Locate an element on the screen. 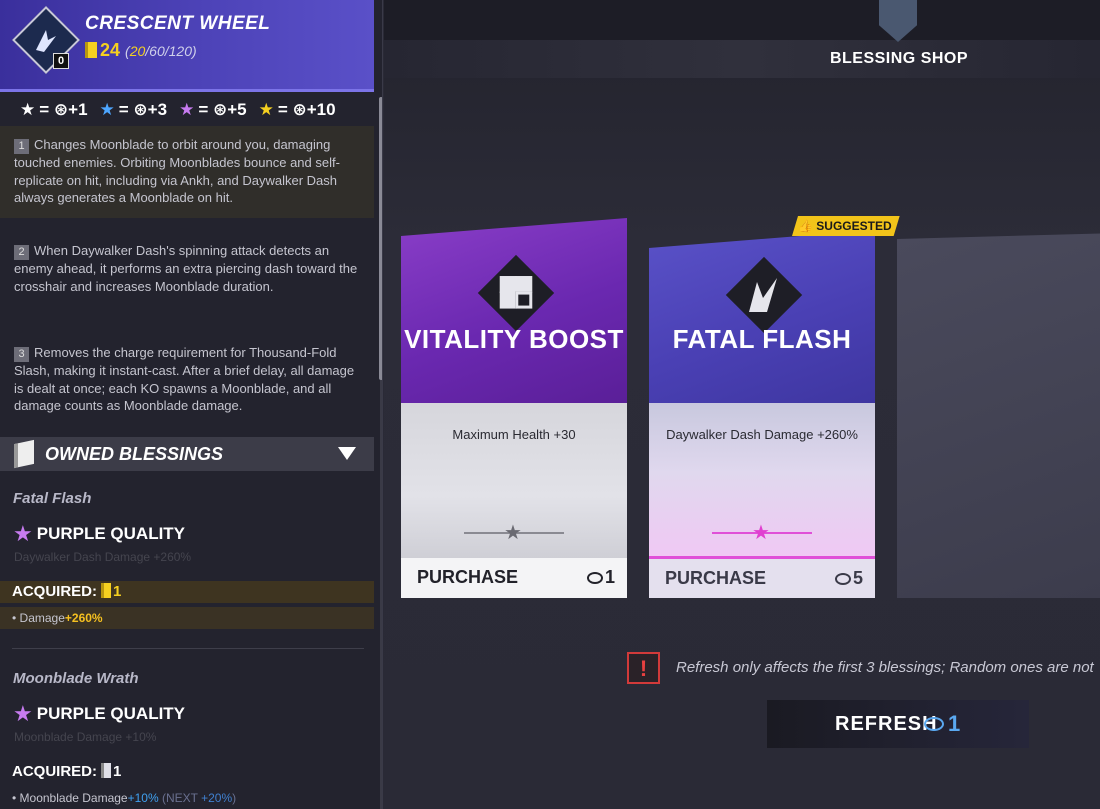 The image size is (1100, 809). card-cost: 1 is located at coordinates (600, 577).